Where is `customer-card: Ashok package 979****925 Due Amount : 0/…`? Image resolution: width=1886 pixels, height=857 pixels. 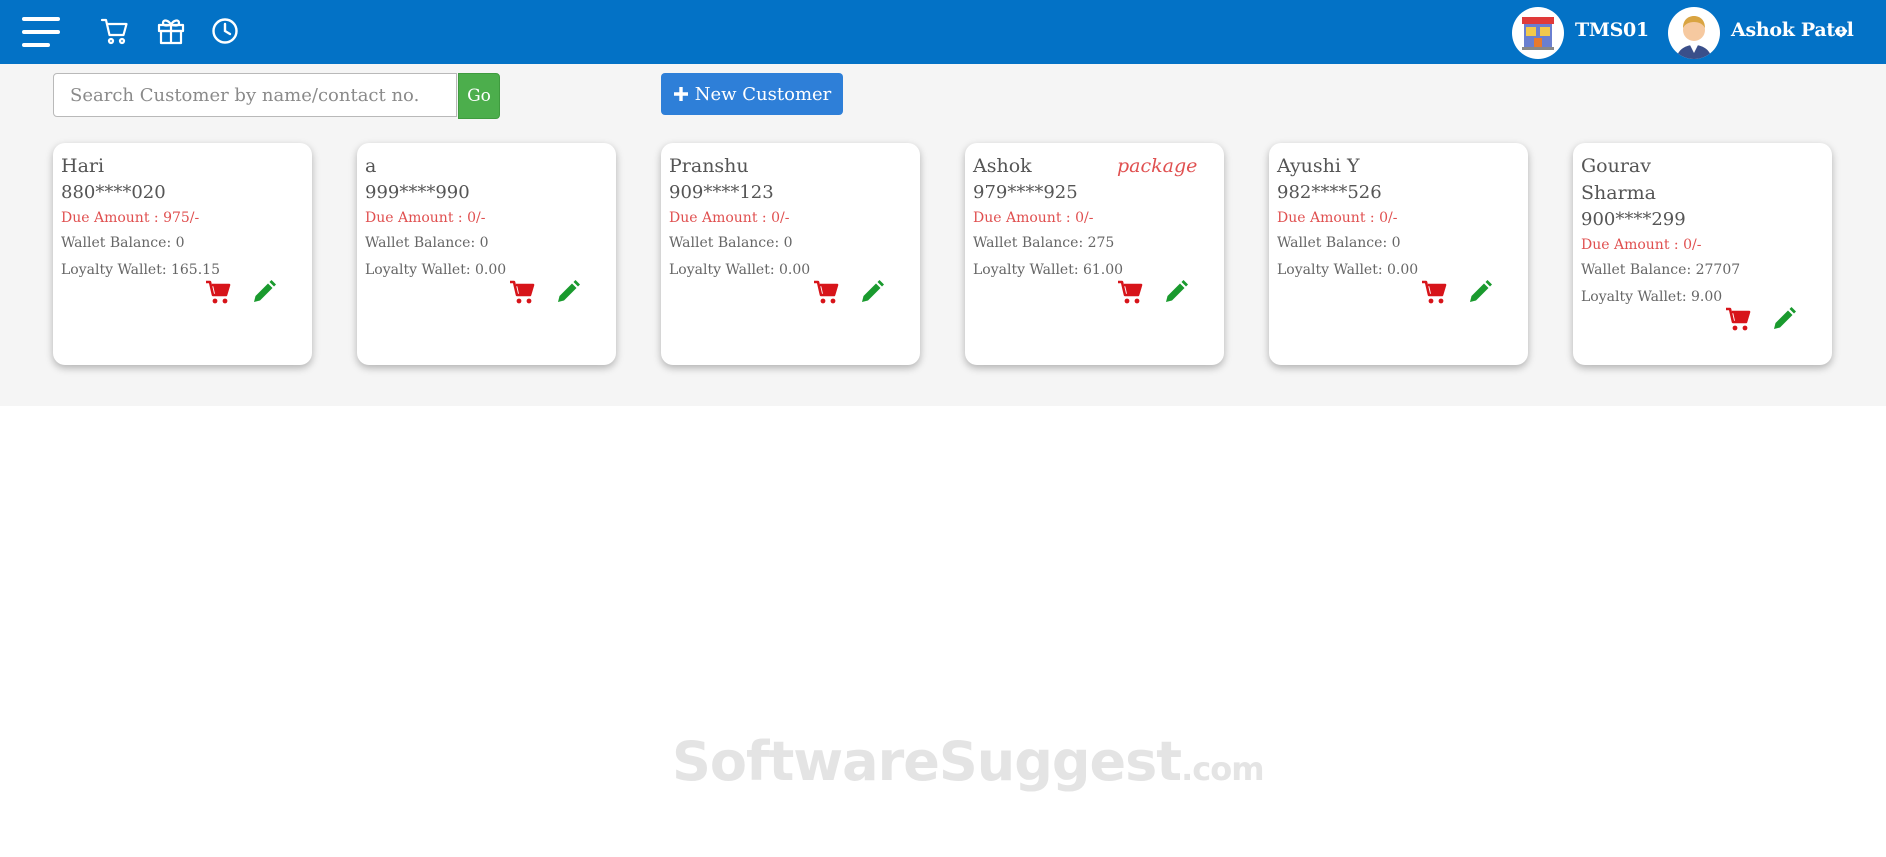
customer-card: Ashok package 979****925 Due Amount : 0/… is located at coordinates (1094, 254).